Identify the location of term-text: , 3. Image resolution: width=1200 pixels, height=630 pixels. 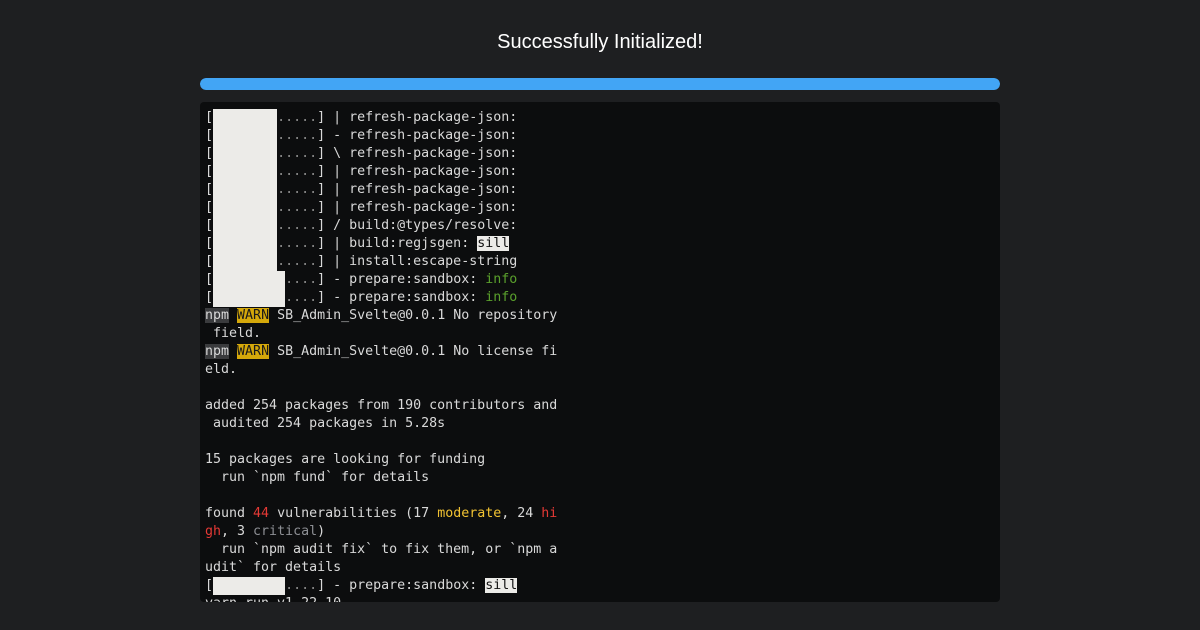
(237, 531).